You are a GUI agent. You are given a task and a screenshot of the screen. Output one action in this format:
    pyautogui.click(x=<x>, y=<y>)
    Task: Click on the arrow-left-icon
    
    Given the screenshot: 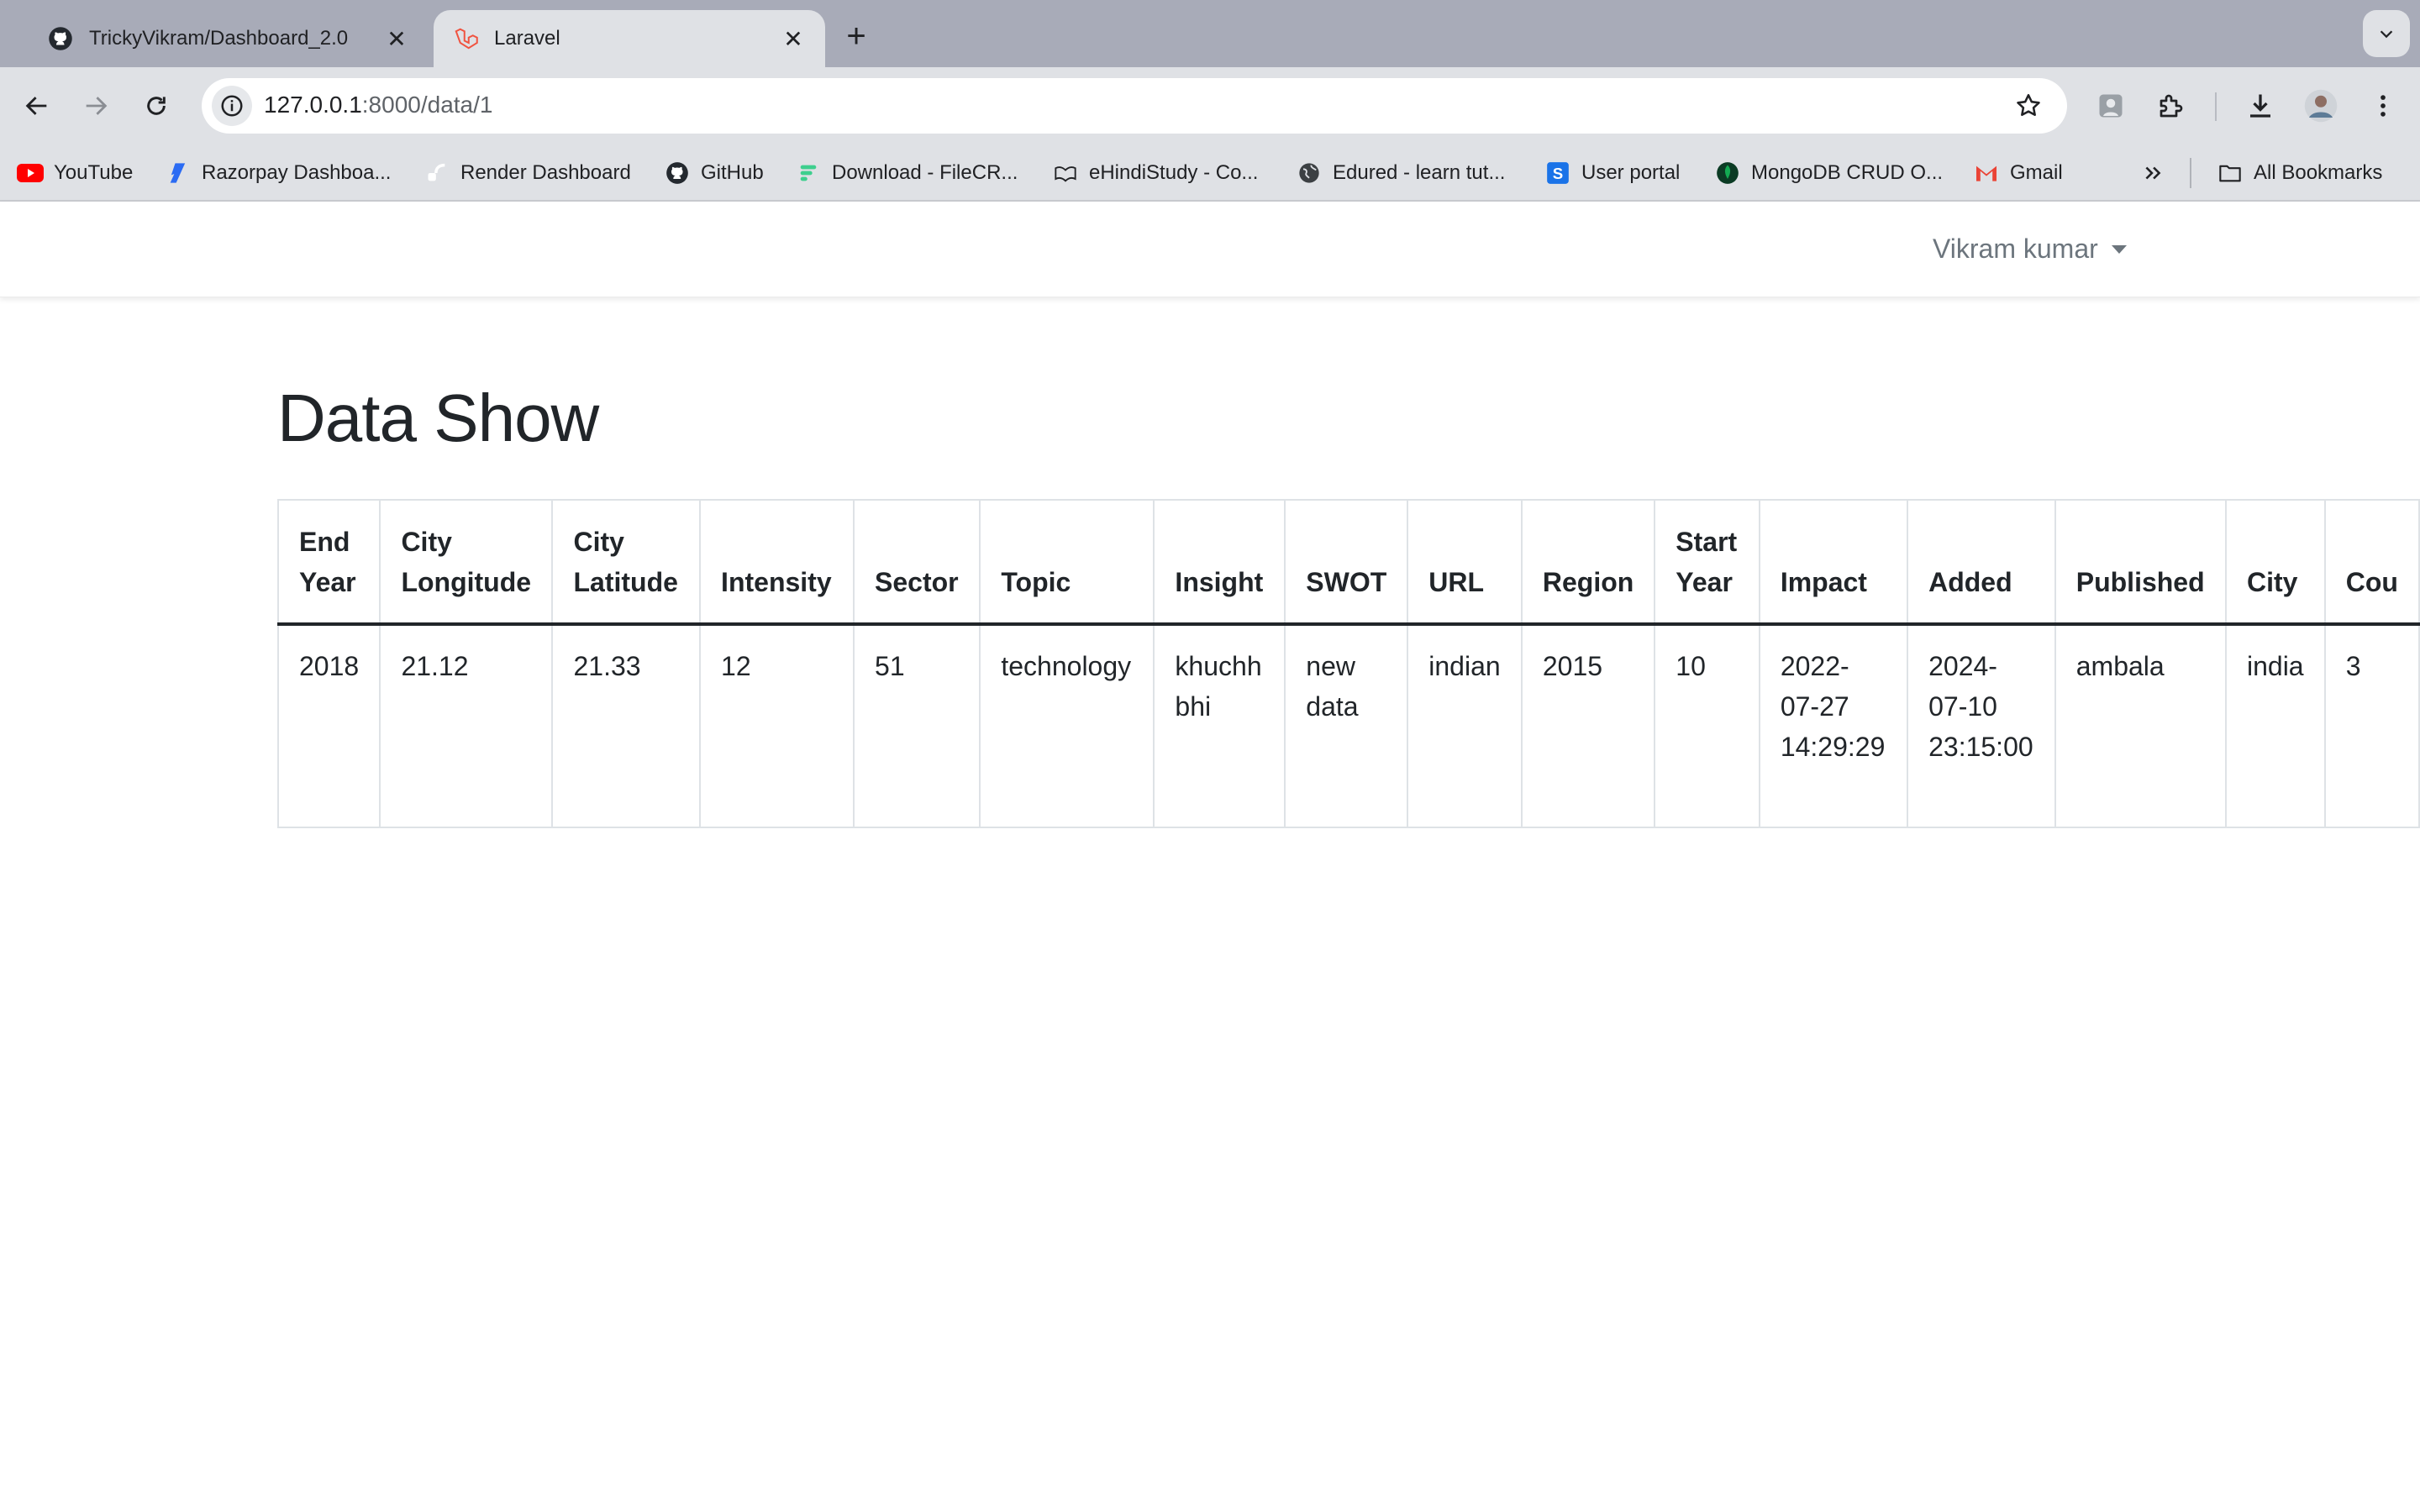 What is the action you would take?
    pyautogui.click(x=36, y=106)
    